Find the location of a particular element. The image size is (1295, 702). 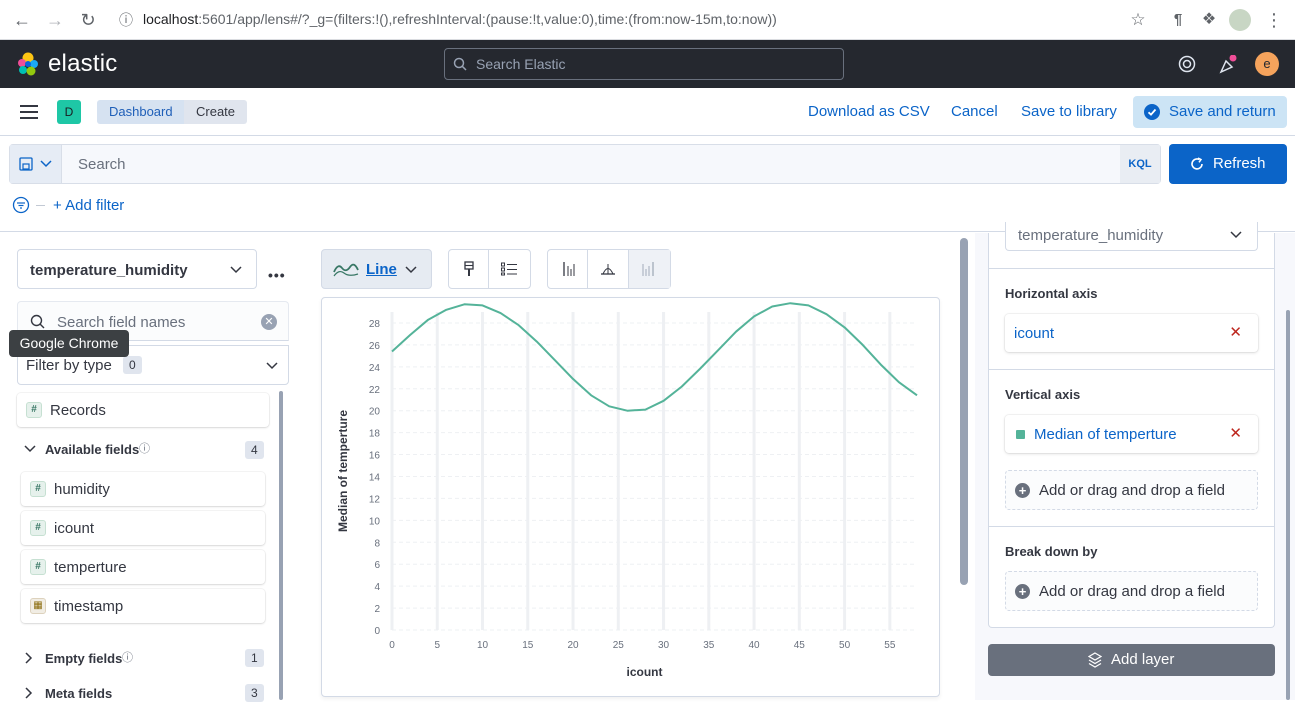

empty-fields-heading: Empty fields is located at coordinates (83, 658).